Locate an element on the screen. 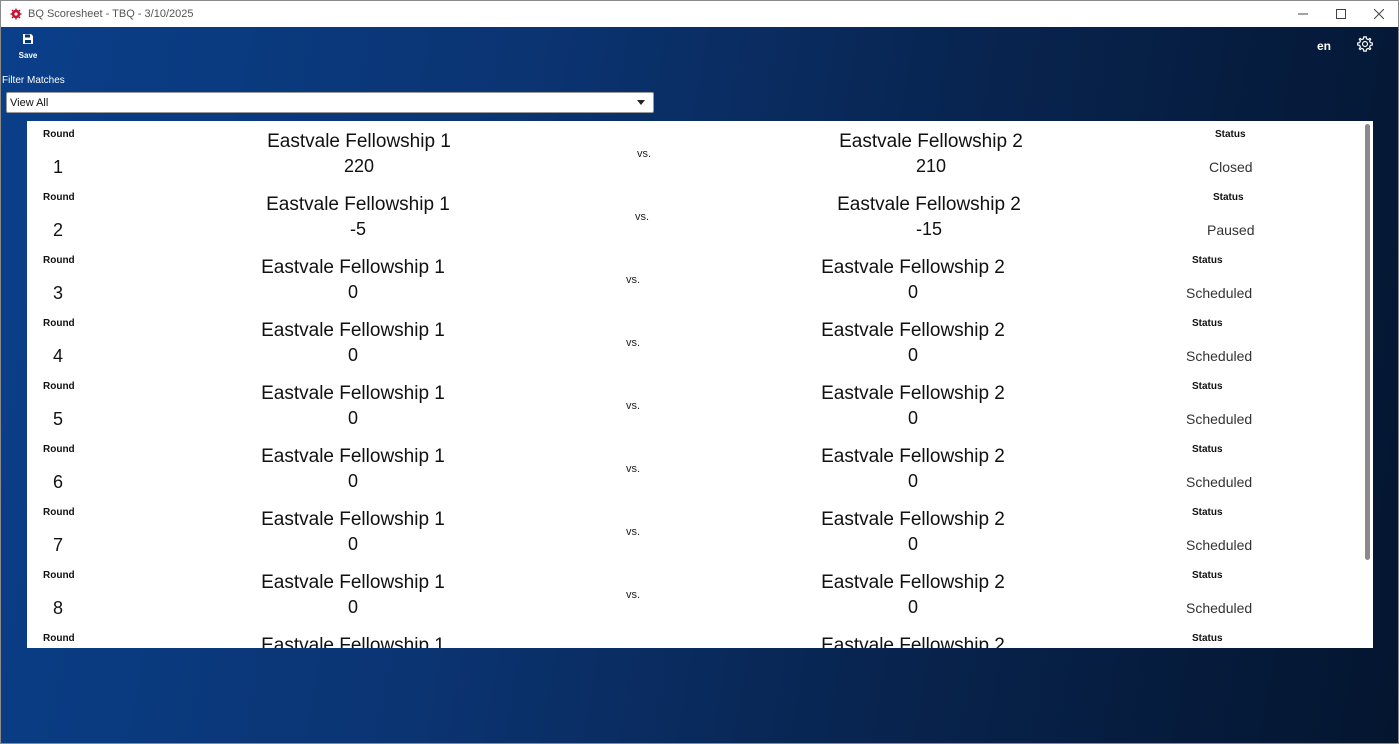 This screenshot has width=1399, height=744. maximize-icon is located at coordinates (1341, 14).